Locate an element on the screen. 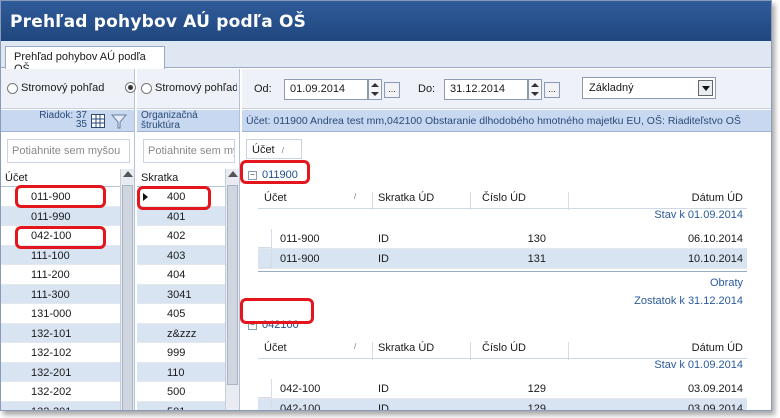 Image resolution: width=780 pixels, height=418 pixels. do-spinner is located at coordinates (535, 89).